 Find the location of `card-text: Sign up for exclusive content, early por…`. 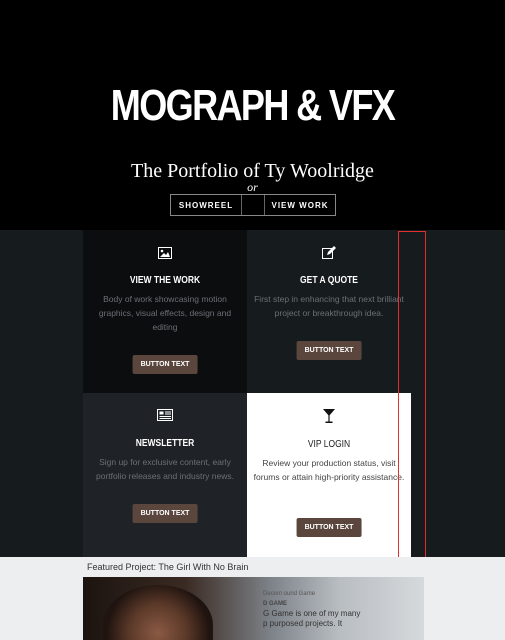

card-text: Sign up for exclusive content, early por… is located at coordinates (165, 469).